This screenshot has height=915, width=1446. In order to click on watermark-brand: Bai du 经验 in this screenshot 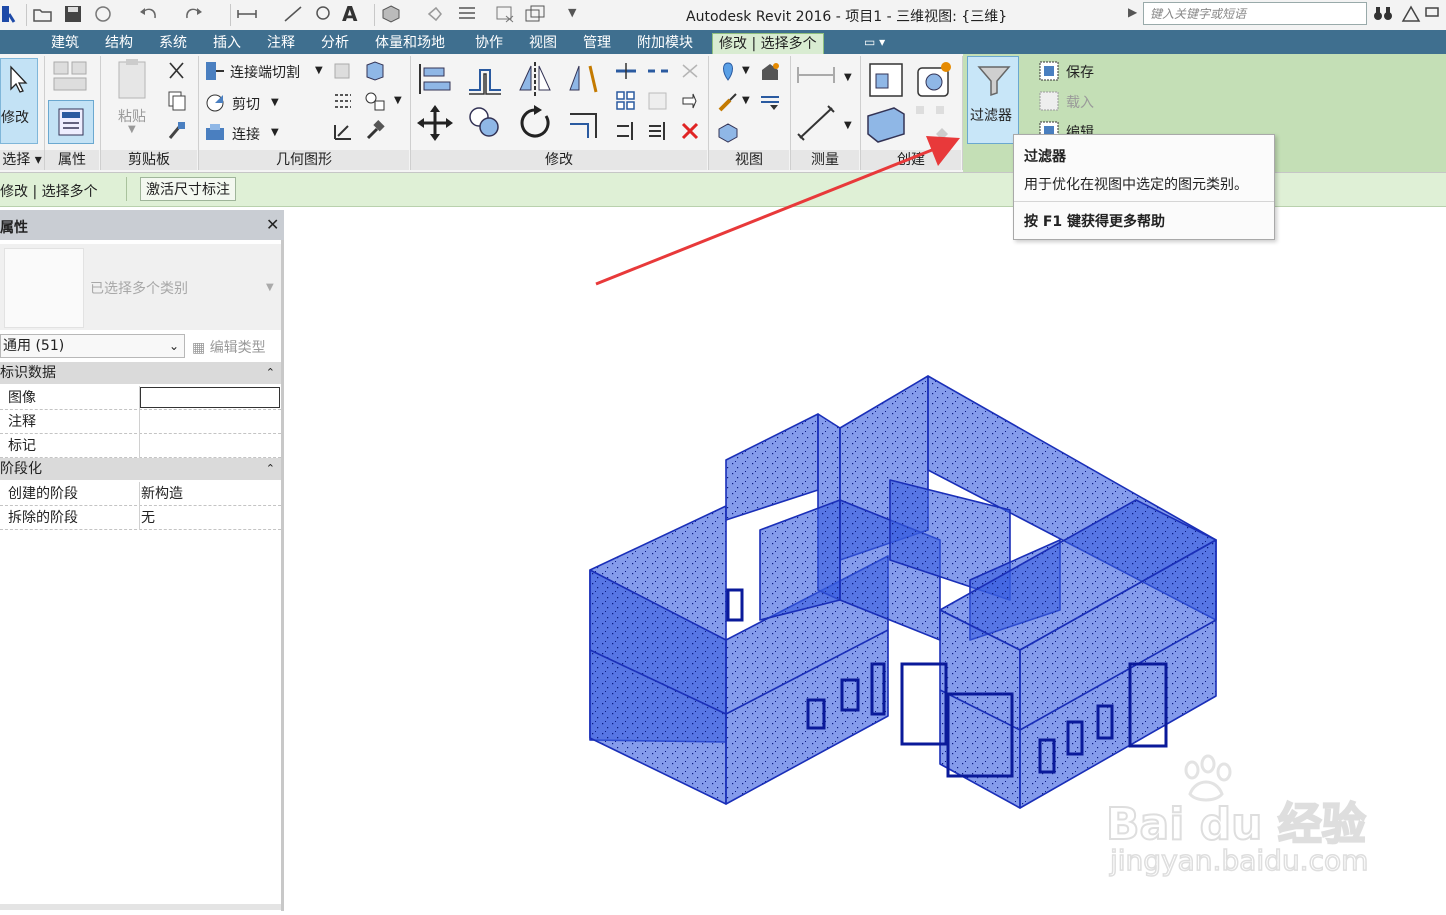, I will do `click(1236, 824)`.